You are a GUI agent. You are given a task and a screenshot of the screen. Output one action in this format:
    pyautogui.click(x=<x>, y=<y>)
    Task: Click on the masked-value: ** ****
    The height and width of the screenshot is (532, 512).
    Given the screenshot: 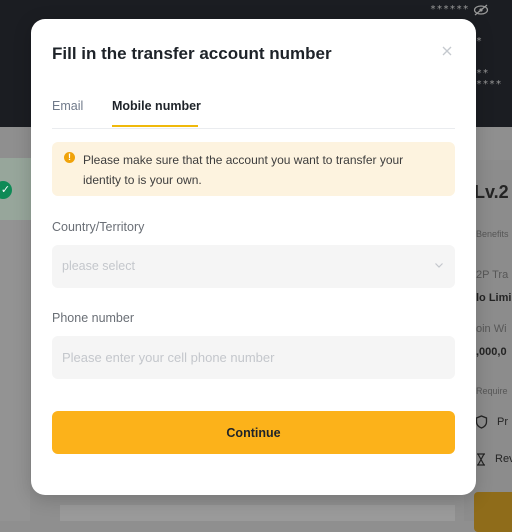 What is the action you would take?
    pyautogui.click(x=489, y=79)
    